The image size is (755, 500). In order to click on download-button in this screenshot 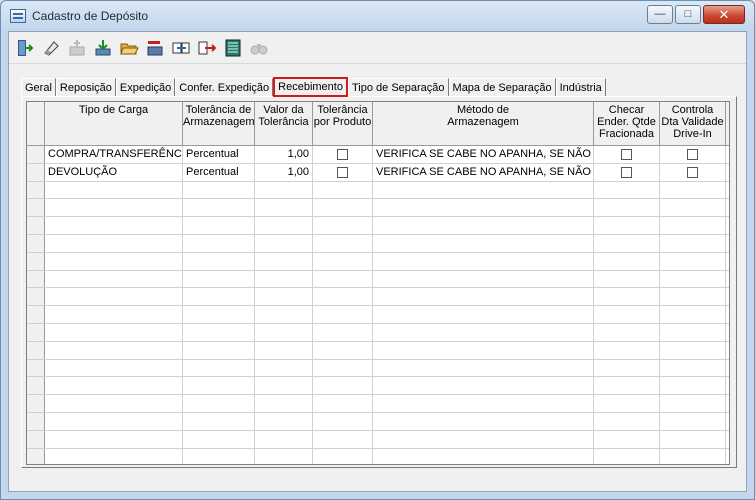, I will do `click(103, 48)`.